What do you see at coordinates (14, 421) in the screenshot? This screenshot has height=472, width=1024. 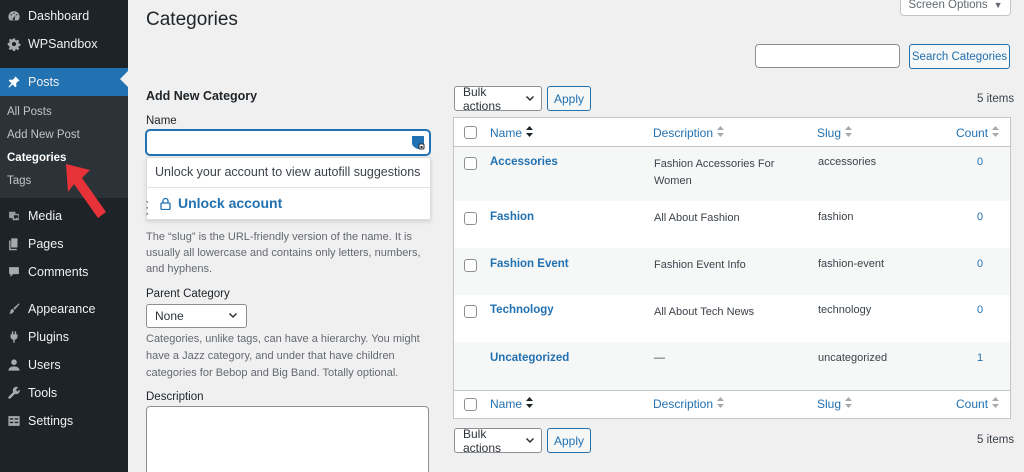 I see `settings-icon` at bounding box center [14, 421].